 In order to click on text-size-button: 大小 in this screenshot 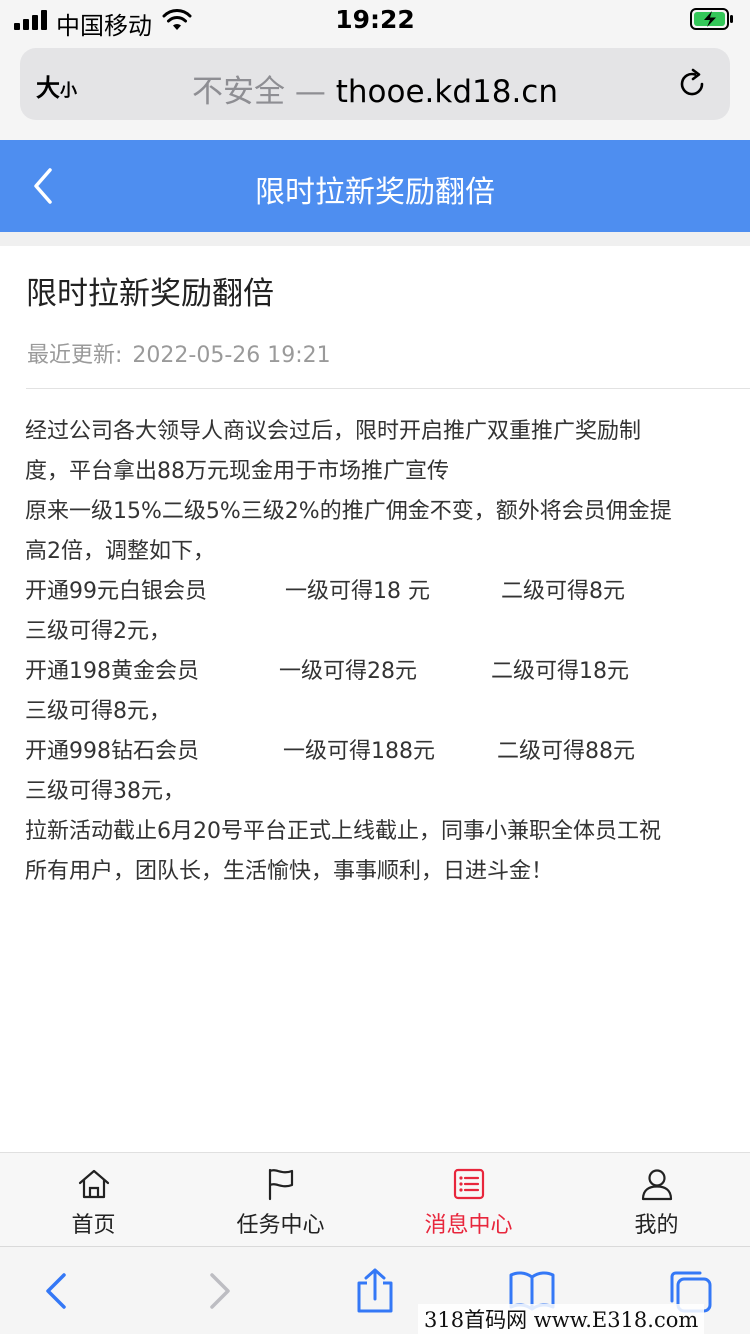, I will do `click(56, 85)`.